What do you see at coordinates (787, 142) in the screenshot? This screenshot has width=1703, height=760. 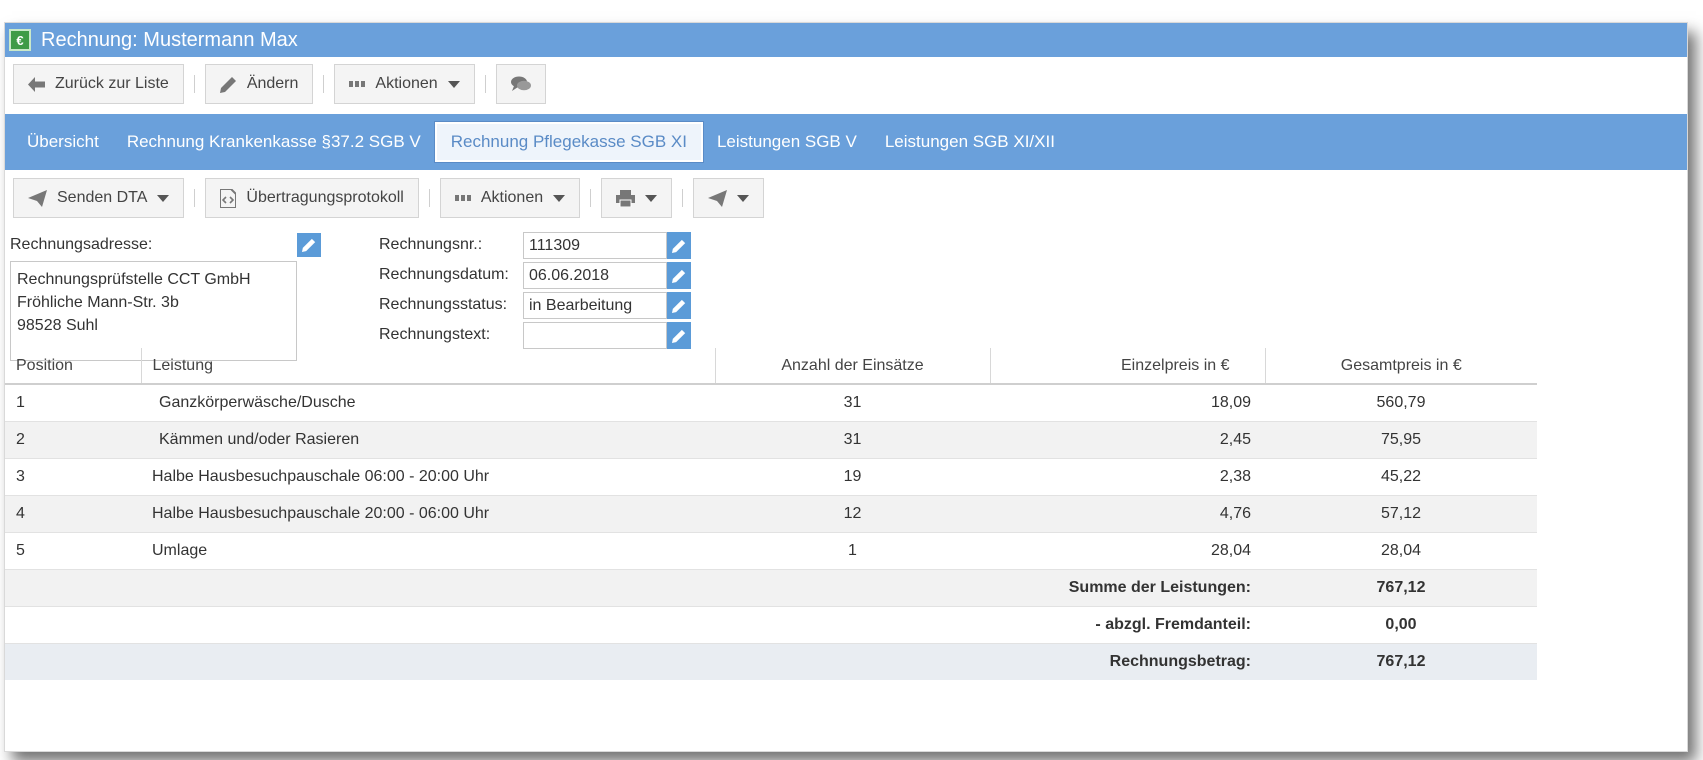 I see `tab-services-sgb-v: Leistungen SGB V` at bounding box center [787, 142].